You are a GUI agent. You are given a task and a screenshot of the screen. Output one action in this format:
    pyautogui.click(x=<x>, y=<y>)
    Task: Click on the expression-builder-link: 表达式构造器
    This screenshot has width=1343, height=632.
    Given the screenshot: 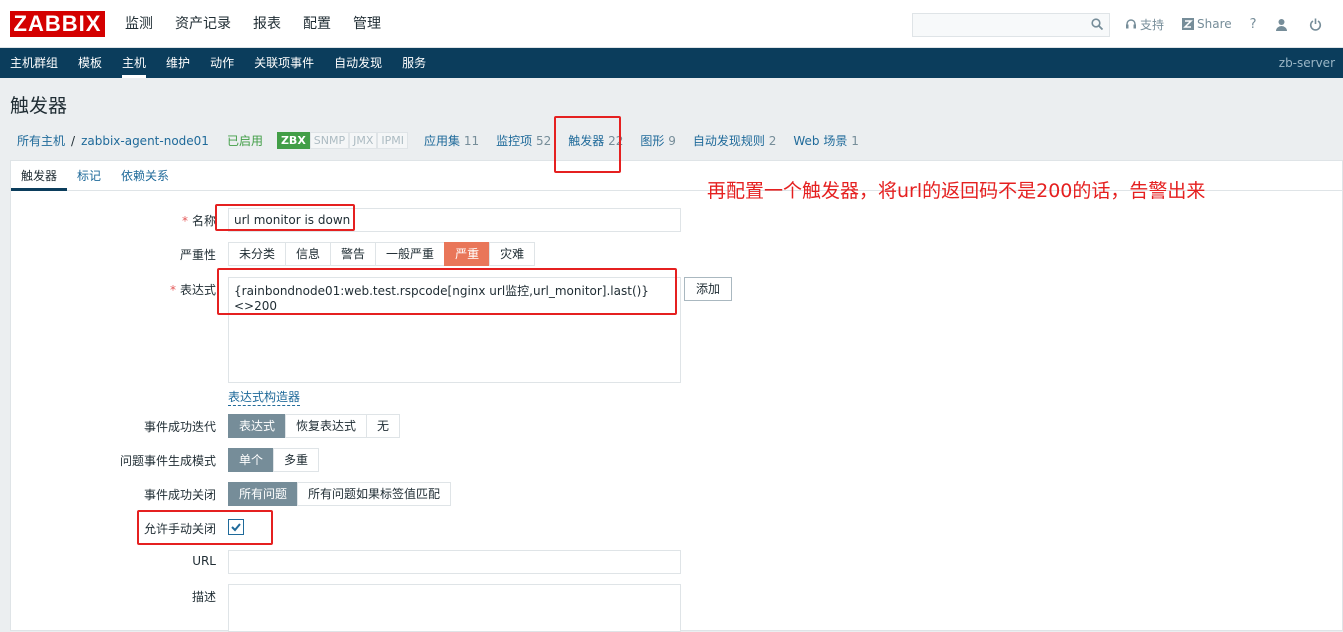 What is the action you would take?
    pyautogui.click(x=264, y=397)
    